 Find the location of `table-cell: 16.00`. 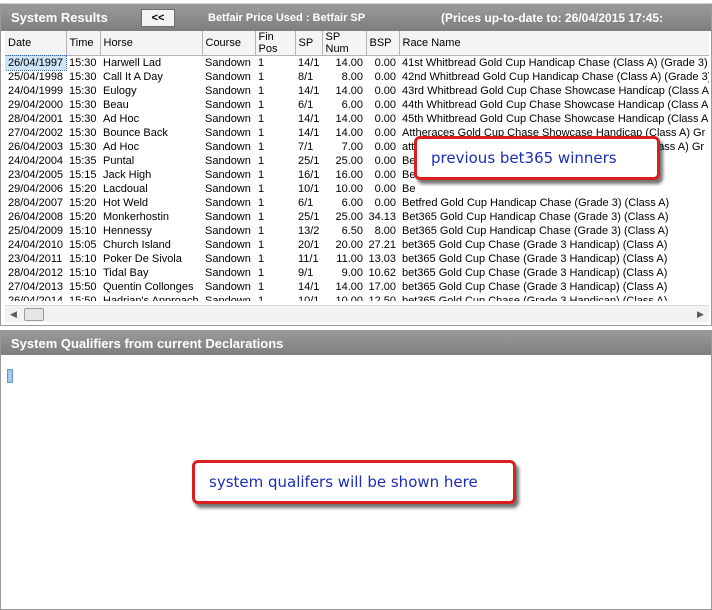

table-cell: 16.00 is located at coordinates (344, 175).